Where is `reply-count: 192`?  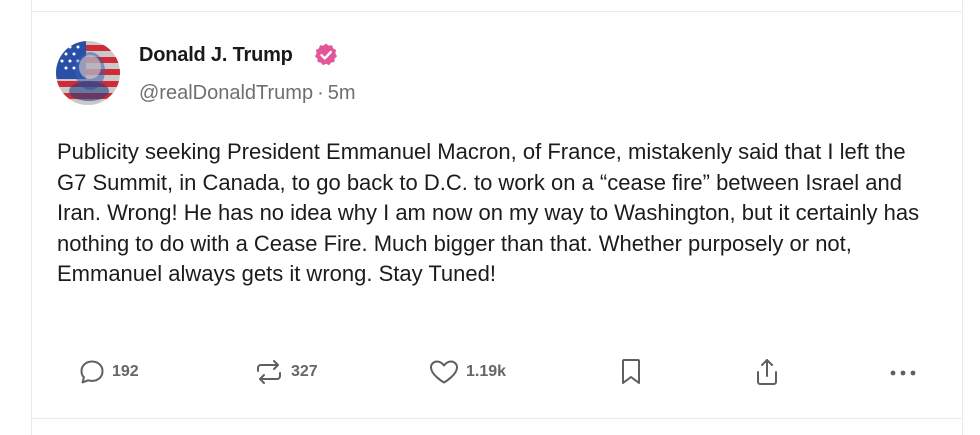
reply-count: 192 is located at coordinates (125, 371).